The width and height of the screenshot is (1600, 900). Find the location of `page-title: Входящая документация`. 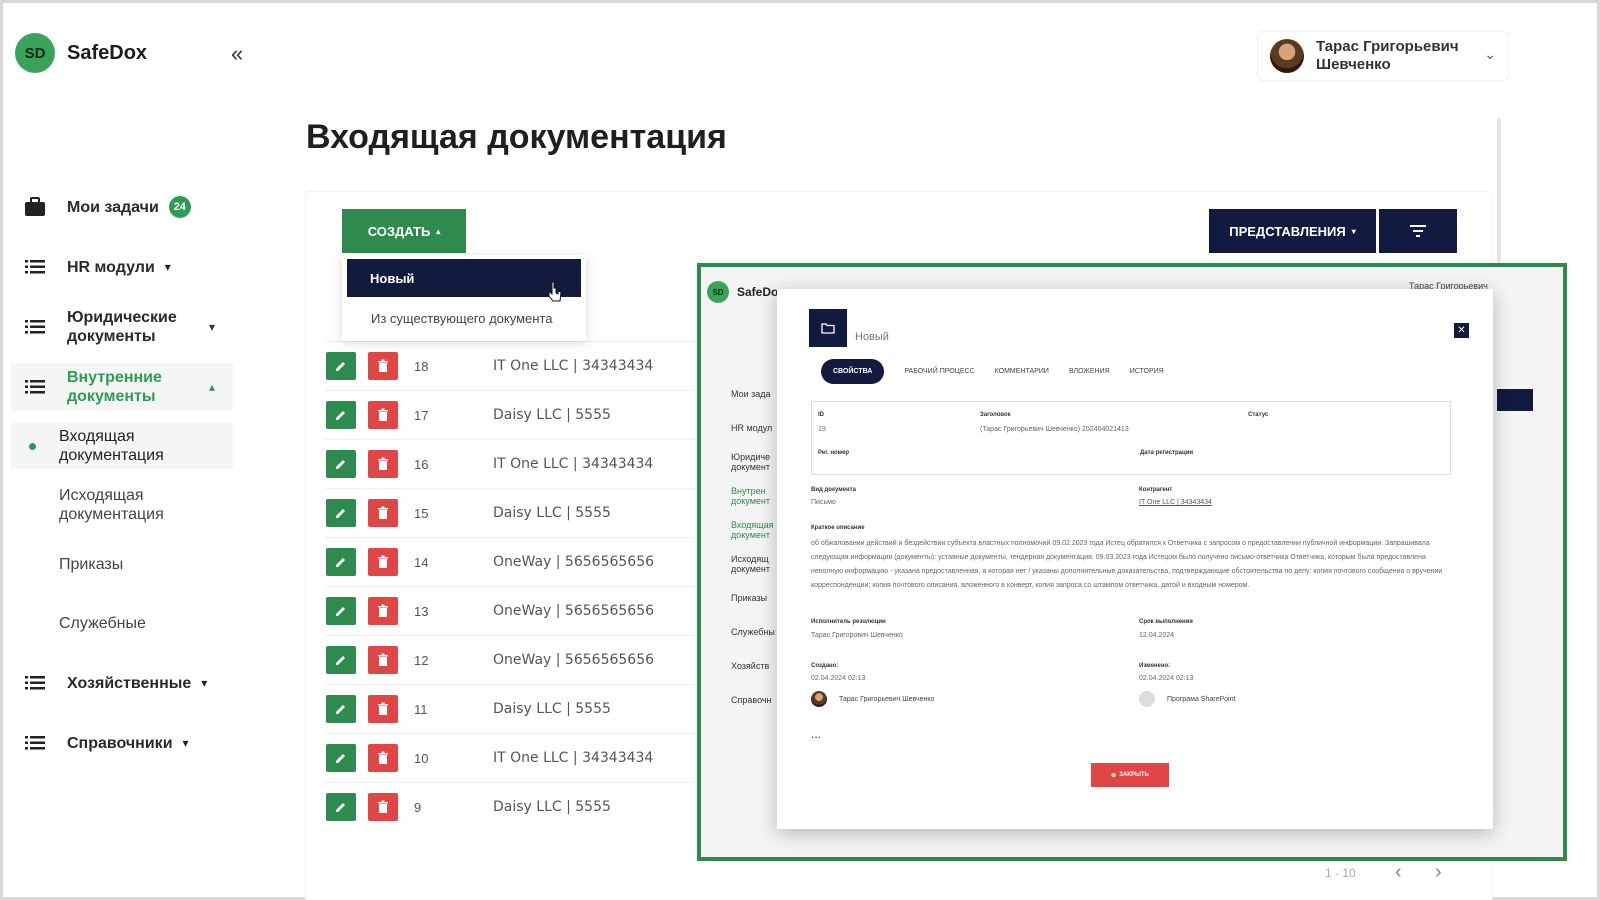

page-title: Входящая документация is located at coordinates (516, 137).